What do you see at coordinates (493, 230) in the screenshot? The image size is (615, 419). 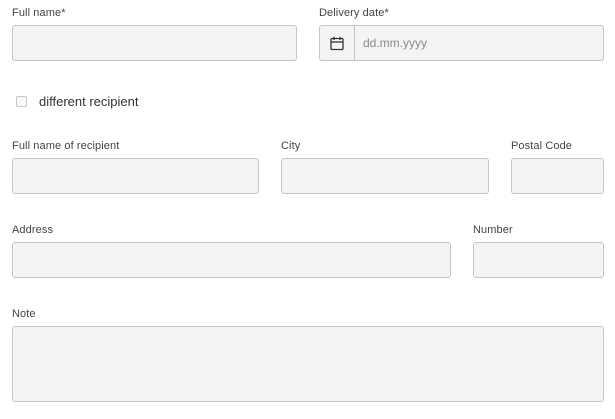 I see `number-label: Number` at bounding box center [493, 230].